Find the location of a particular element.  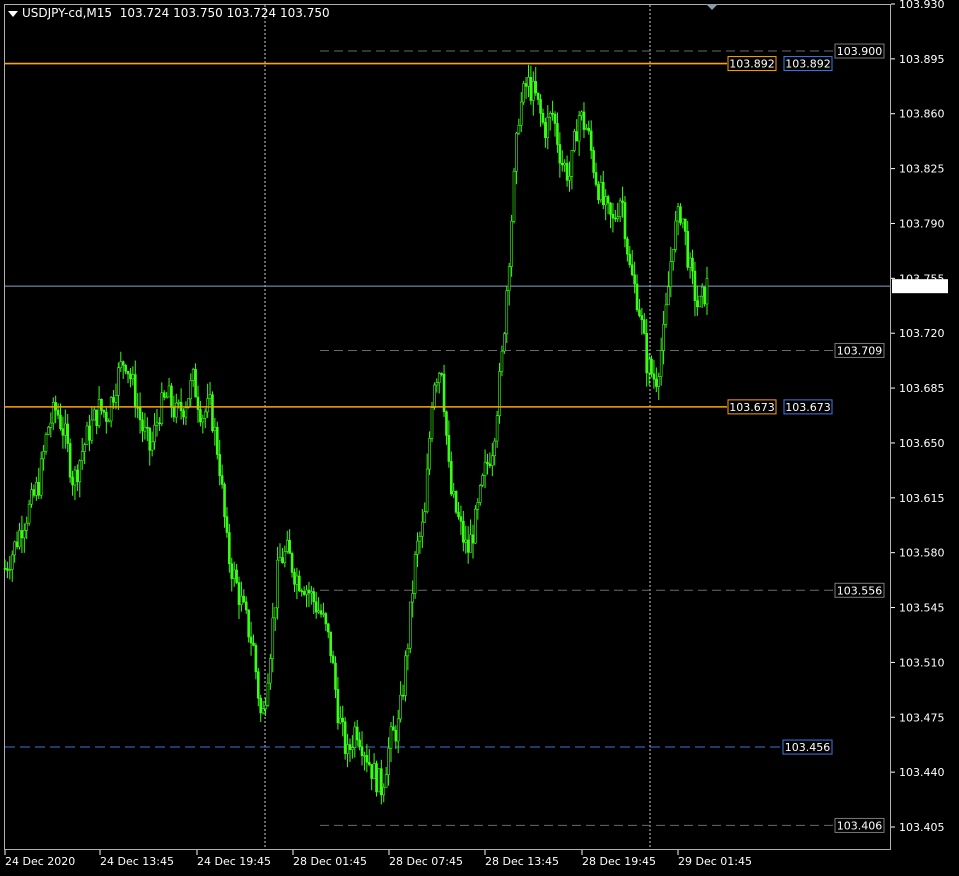

time-label: 28 Dec 07:45 is located at coordinates (426, 861).